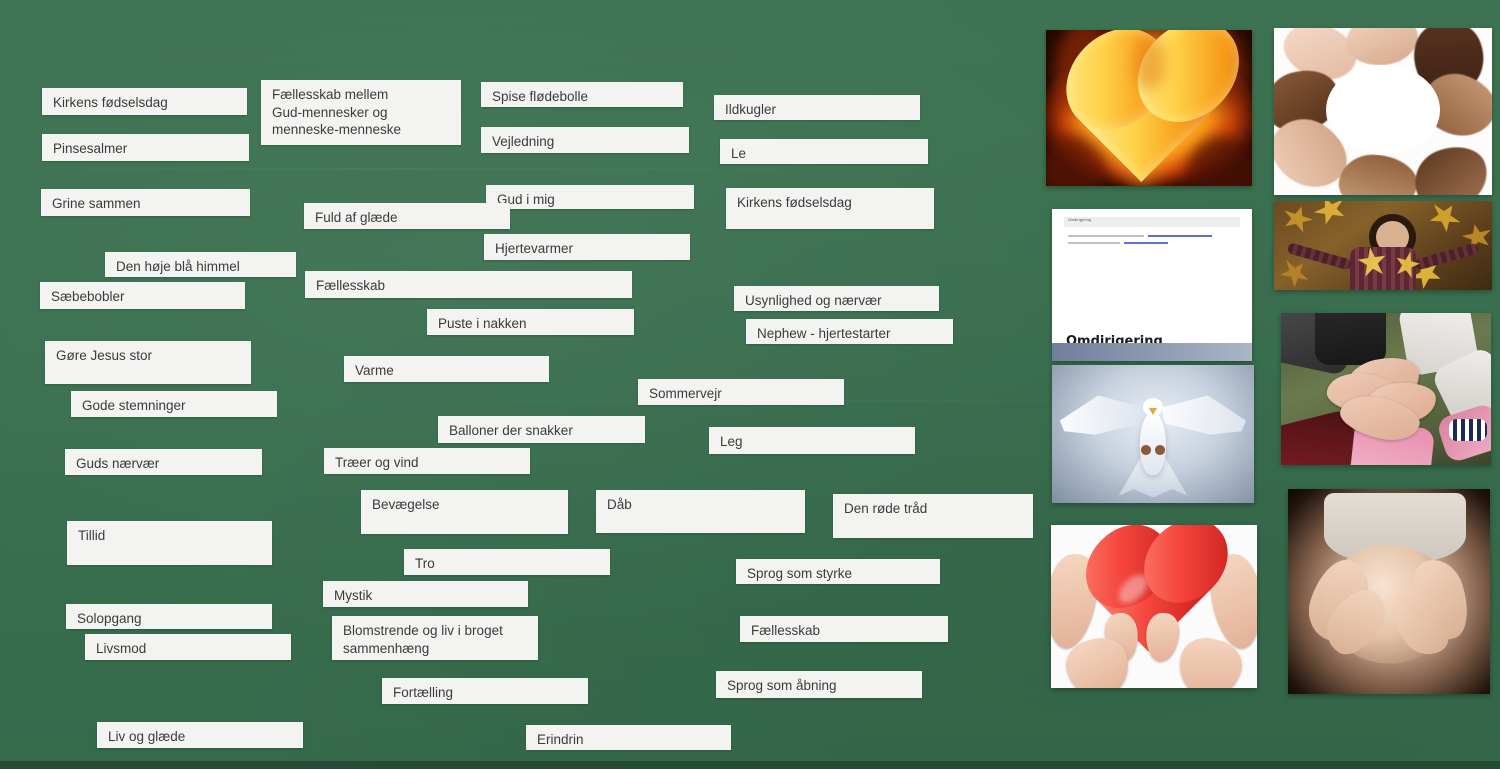  I want to click on note-sommervejr: Sommervejr, so click(741, 392).